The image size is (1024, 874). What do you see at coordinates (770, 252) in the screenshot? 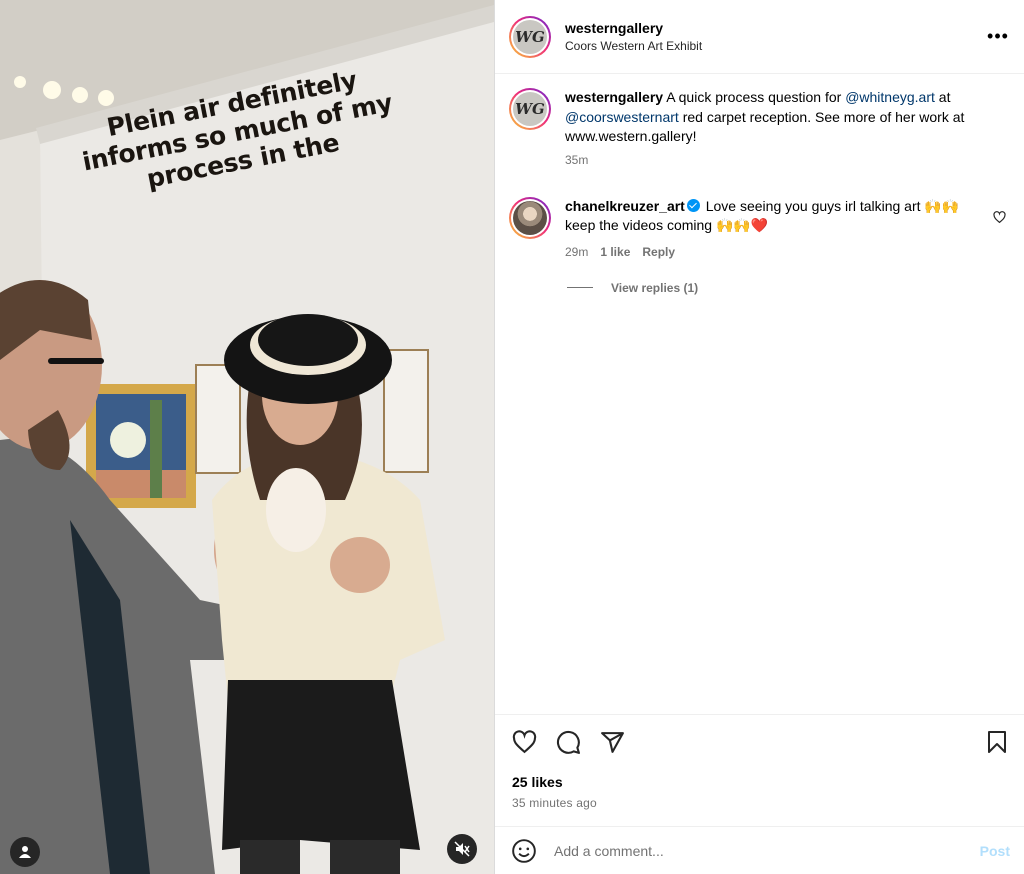
I see `comment-meta: 29m 1 like Reply` at bounding box center [770, 252].